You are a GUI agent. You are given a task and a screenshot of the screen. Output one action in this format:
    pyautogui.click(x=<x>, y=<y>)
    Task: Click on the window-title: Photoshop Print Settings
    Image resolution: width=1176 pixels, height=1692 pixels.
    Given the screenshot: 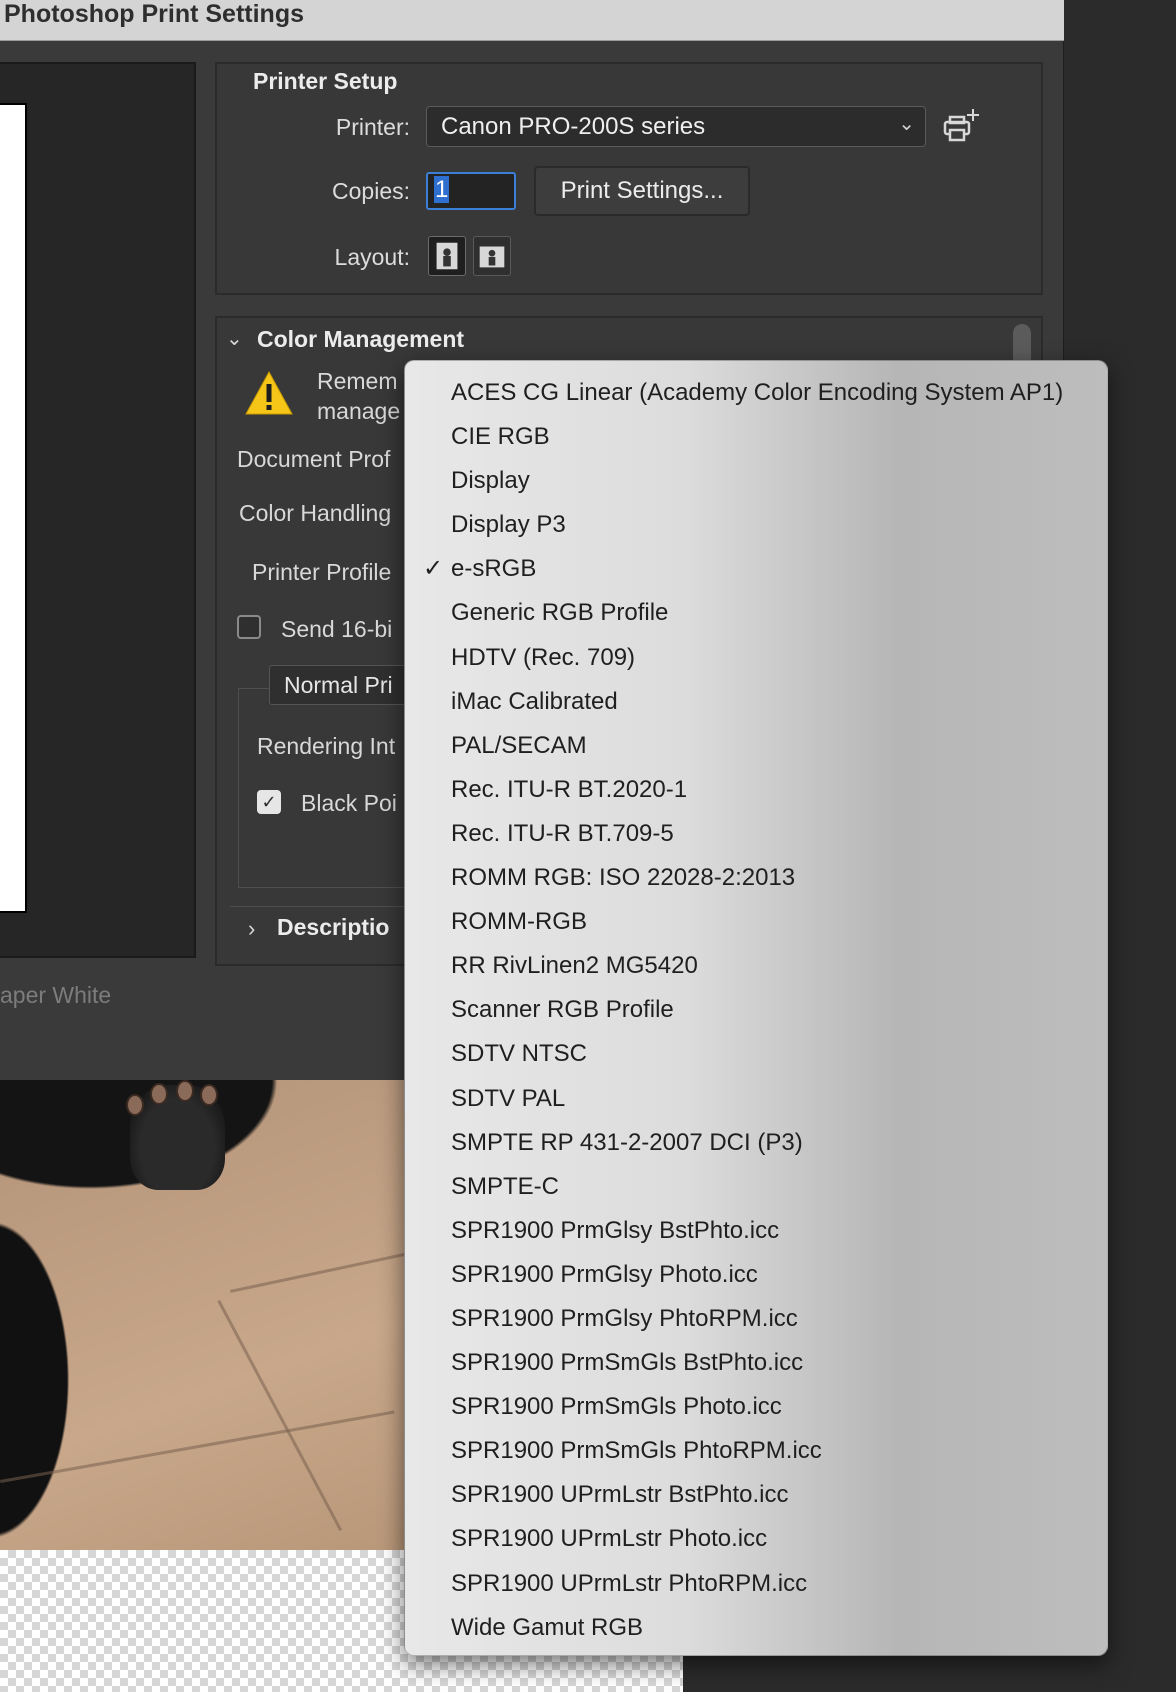 What is the action you would take?
    pyautogui.click(x=154, y=14)
    